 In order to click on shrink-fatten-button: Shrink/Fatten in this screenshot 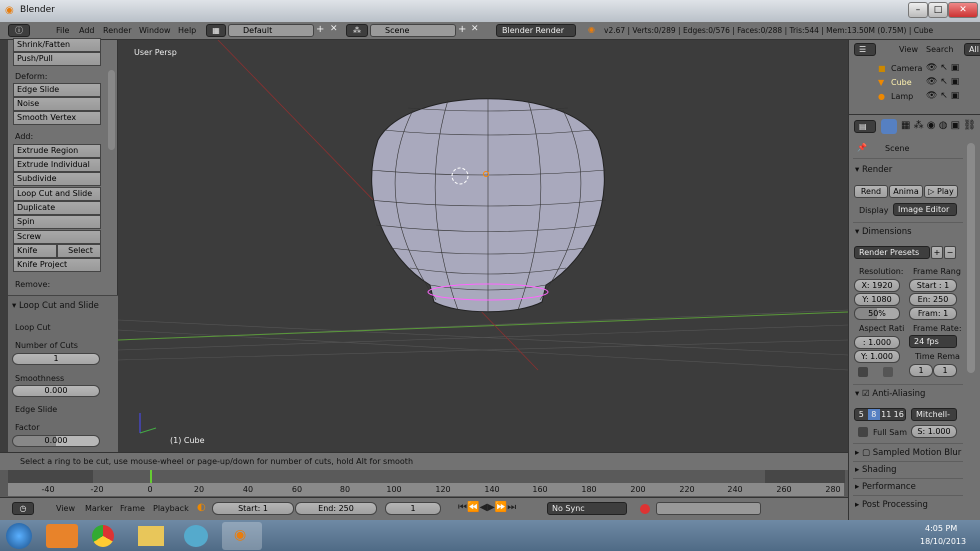, I will do `click(57, 45)`.